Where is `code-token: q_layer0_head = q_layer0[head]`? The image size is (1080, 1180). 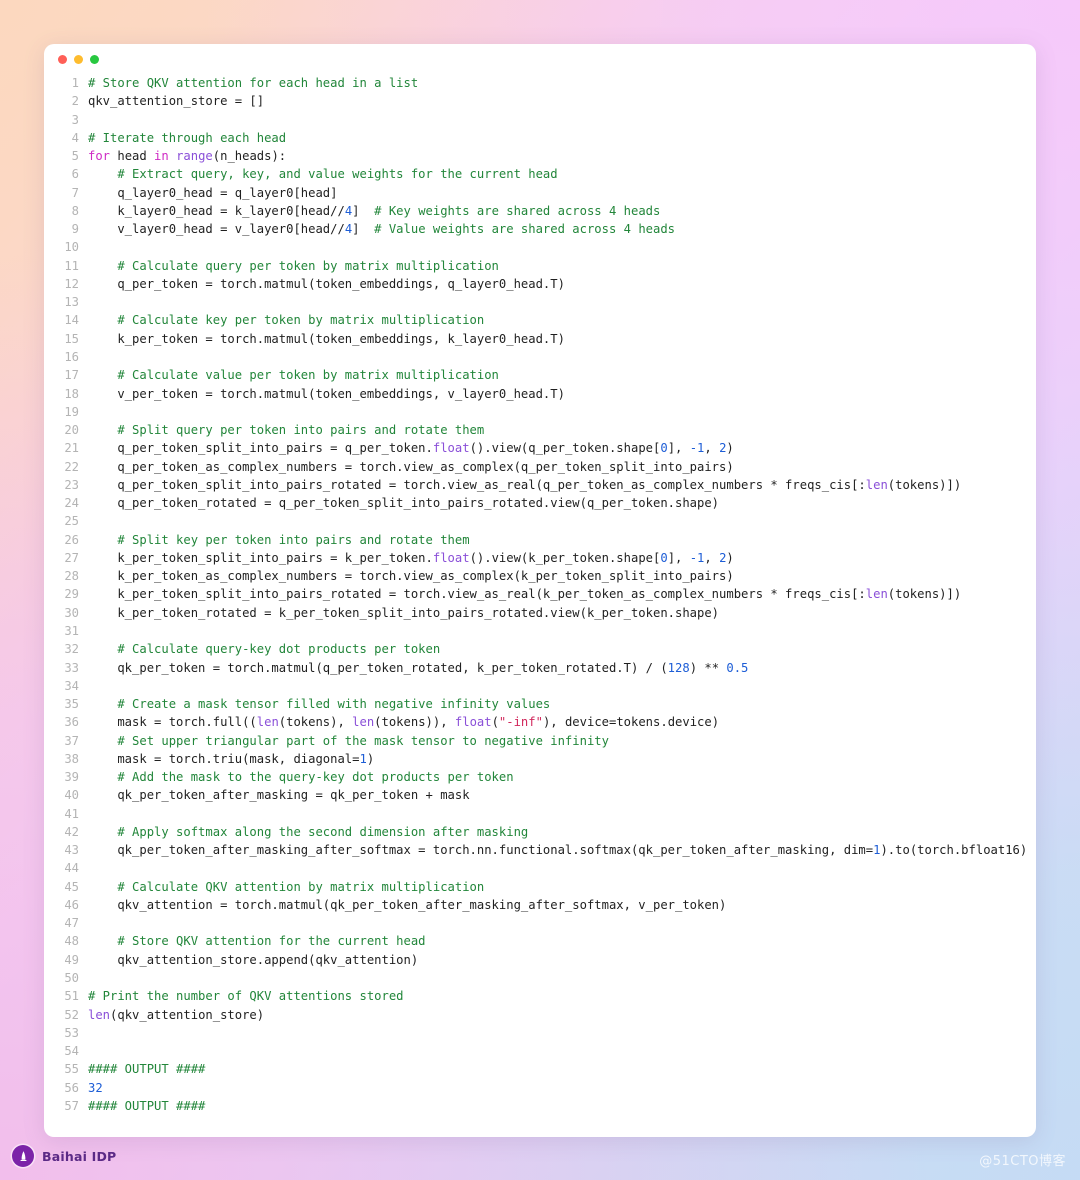
code-token: q_layer0_head = q_layer0[head] is located at coordinates (213, 192).